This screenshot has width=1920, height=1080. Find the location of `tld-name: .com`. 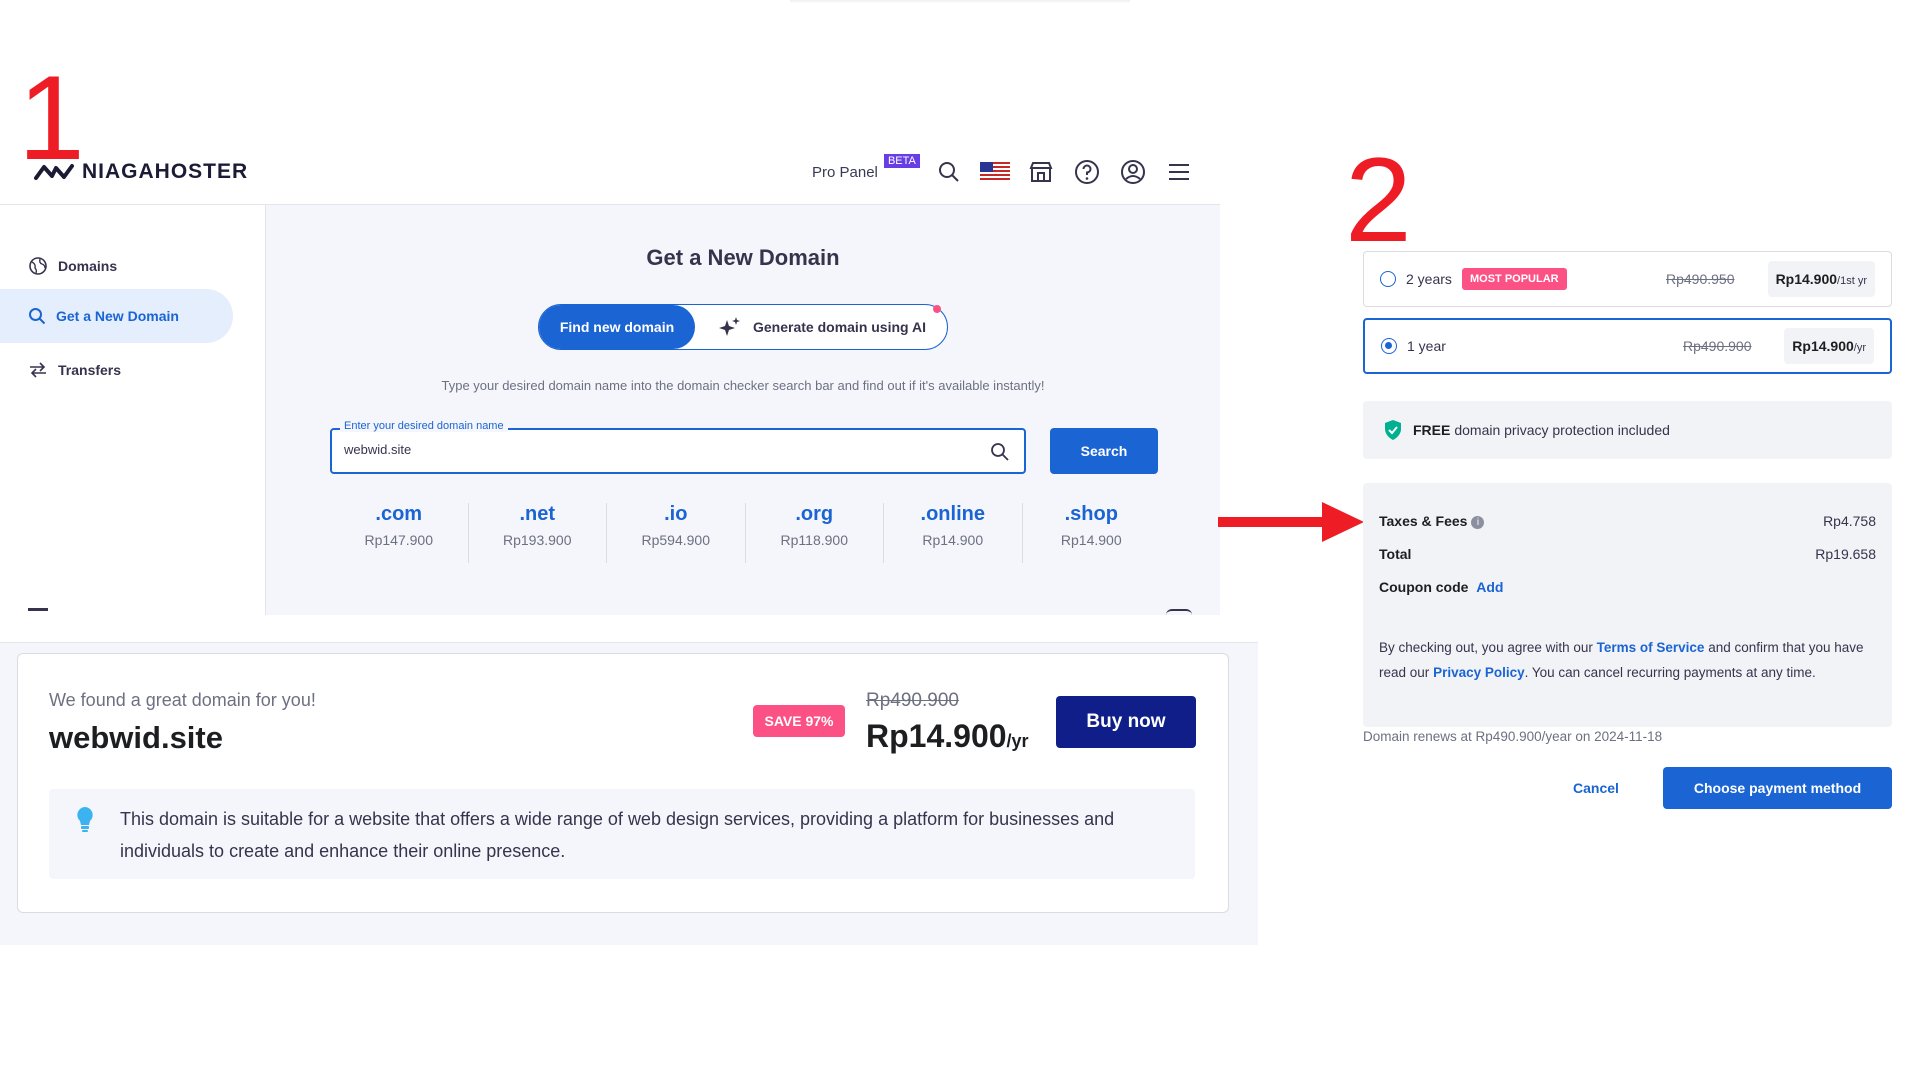

tld-name: .com is located at coordinates (399, 514).